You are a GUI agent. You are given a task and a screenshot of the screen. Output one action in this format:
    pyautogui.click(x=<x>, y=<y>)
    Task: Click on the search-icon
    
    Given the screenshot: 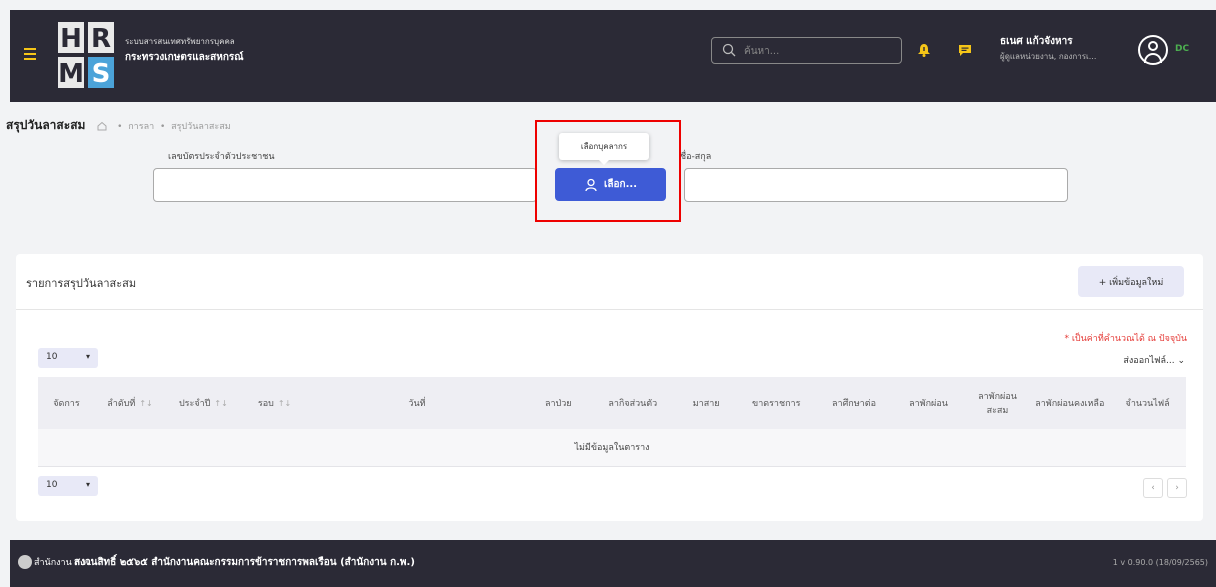 What is the action you would take?
    pyautogui.click(x=729, y=50)
    